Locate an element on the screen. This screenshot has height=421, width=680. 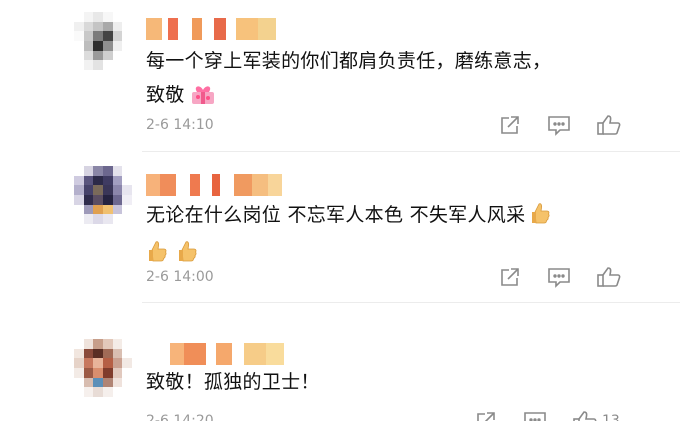
heart-gift-emoji is located at coordinates (203, 99).